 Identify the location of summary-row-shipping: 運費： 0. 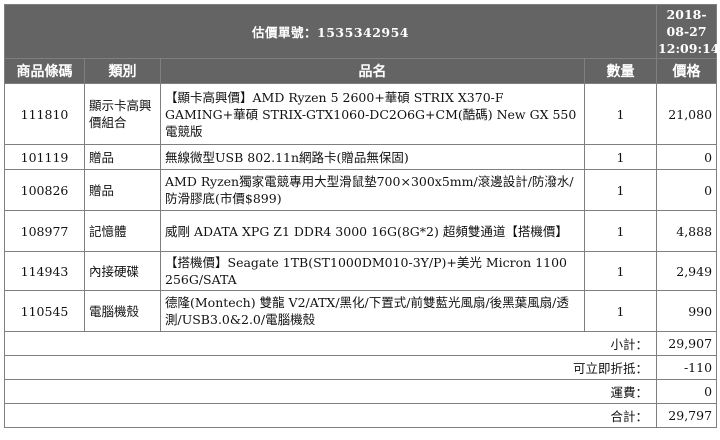
(360, 391).